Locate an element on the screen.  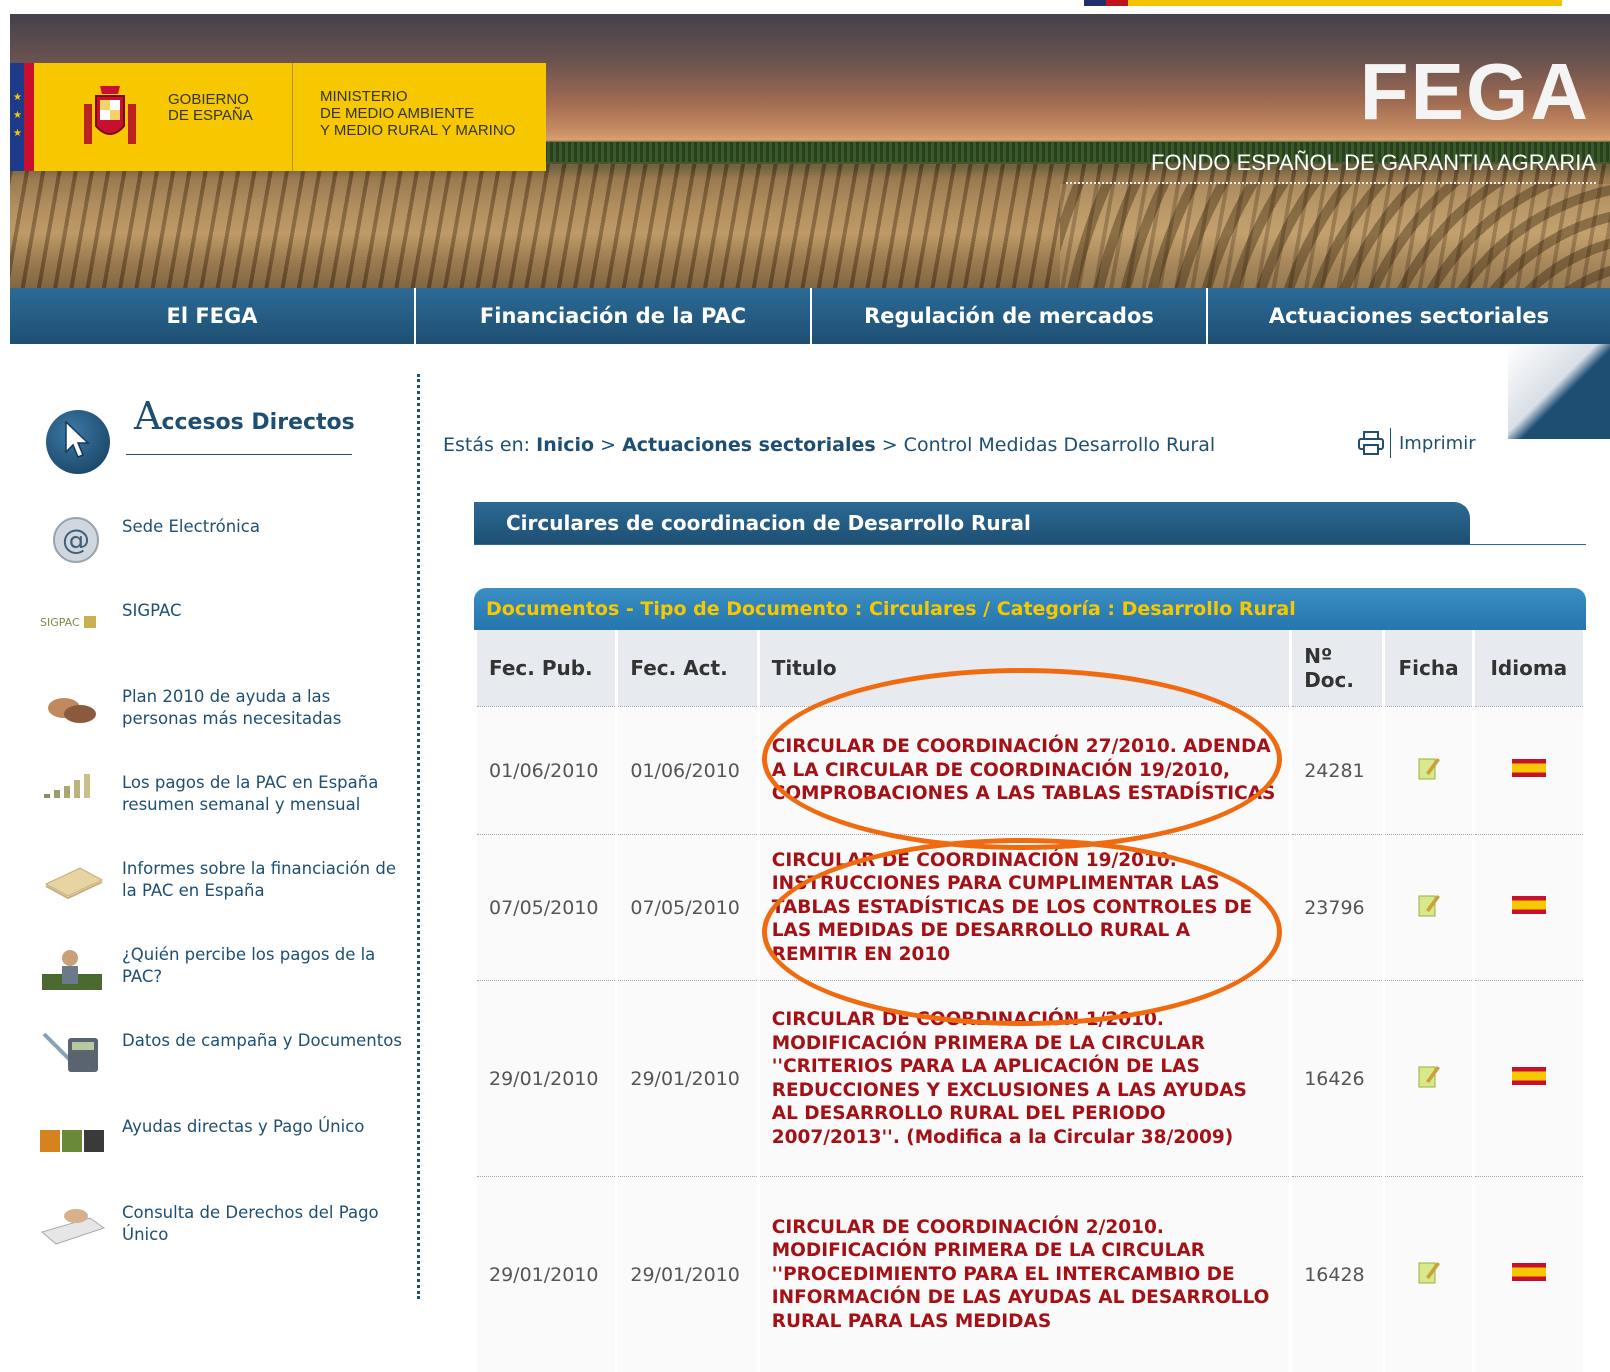
nav-el-fega: El FEGA is located at coordinates (213, 316).